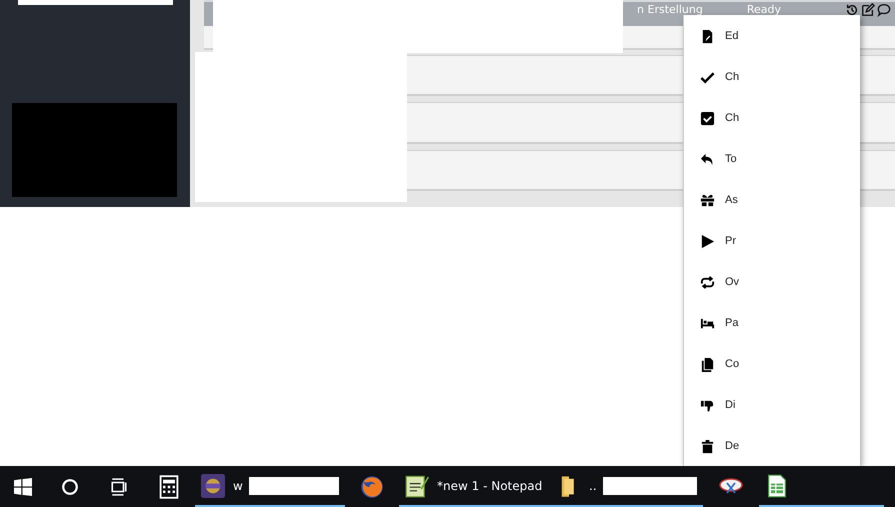 This screenshot has height=507, width=895. I want to click on taskbar-button: w, so click(270, 486).